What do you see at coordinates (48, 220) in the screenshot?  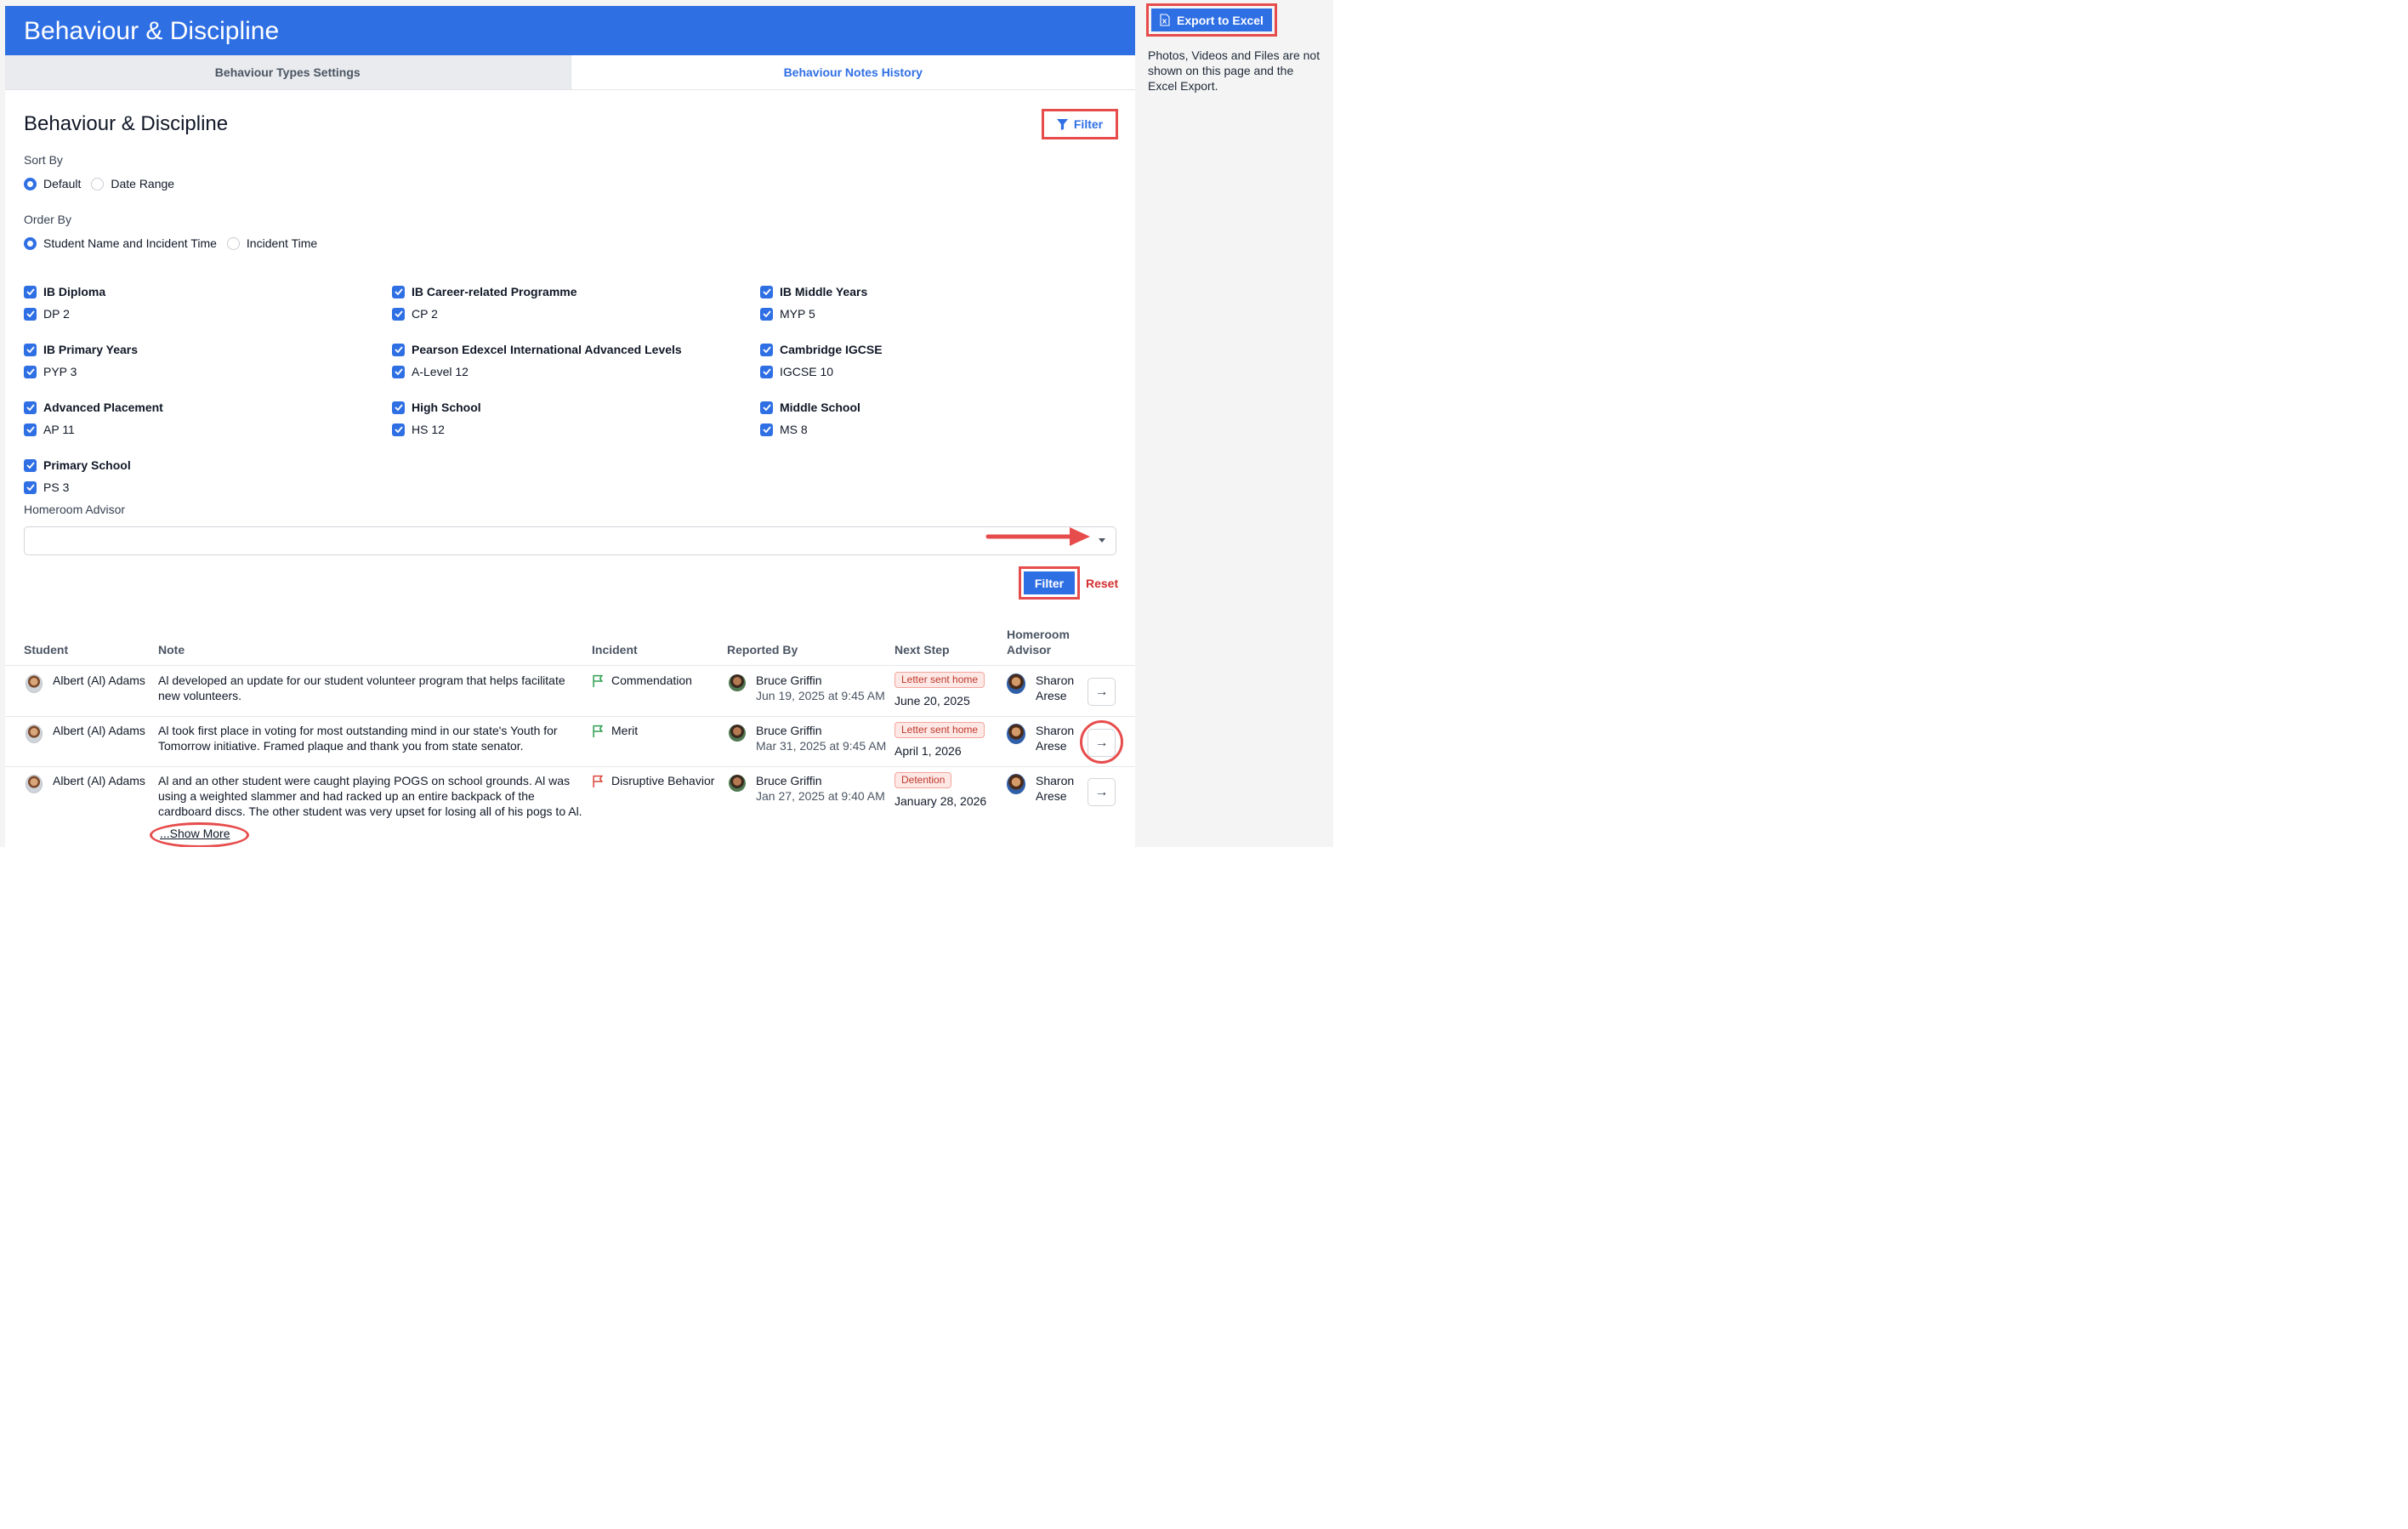 I see `order-by-label: Order By` at bounding box center [48, 220].